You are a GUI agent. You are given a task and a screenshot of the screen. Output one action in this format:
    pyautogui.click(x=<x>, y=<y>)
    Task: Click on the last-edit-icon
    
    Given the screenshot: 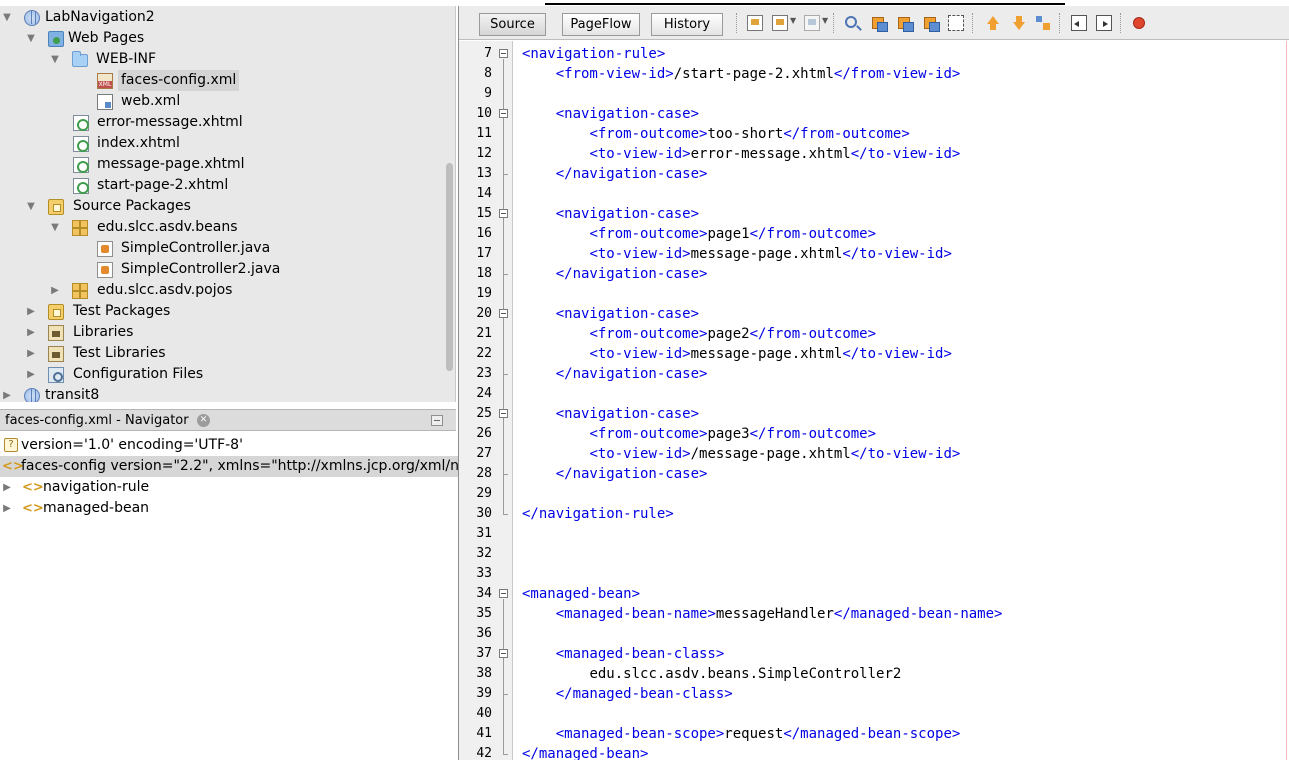 What is the action you would take?
    pyautogui.click(x=755, y=23)
    